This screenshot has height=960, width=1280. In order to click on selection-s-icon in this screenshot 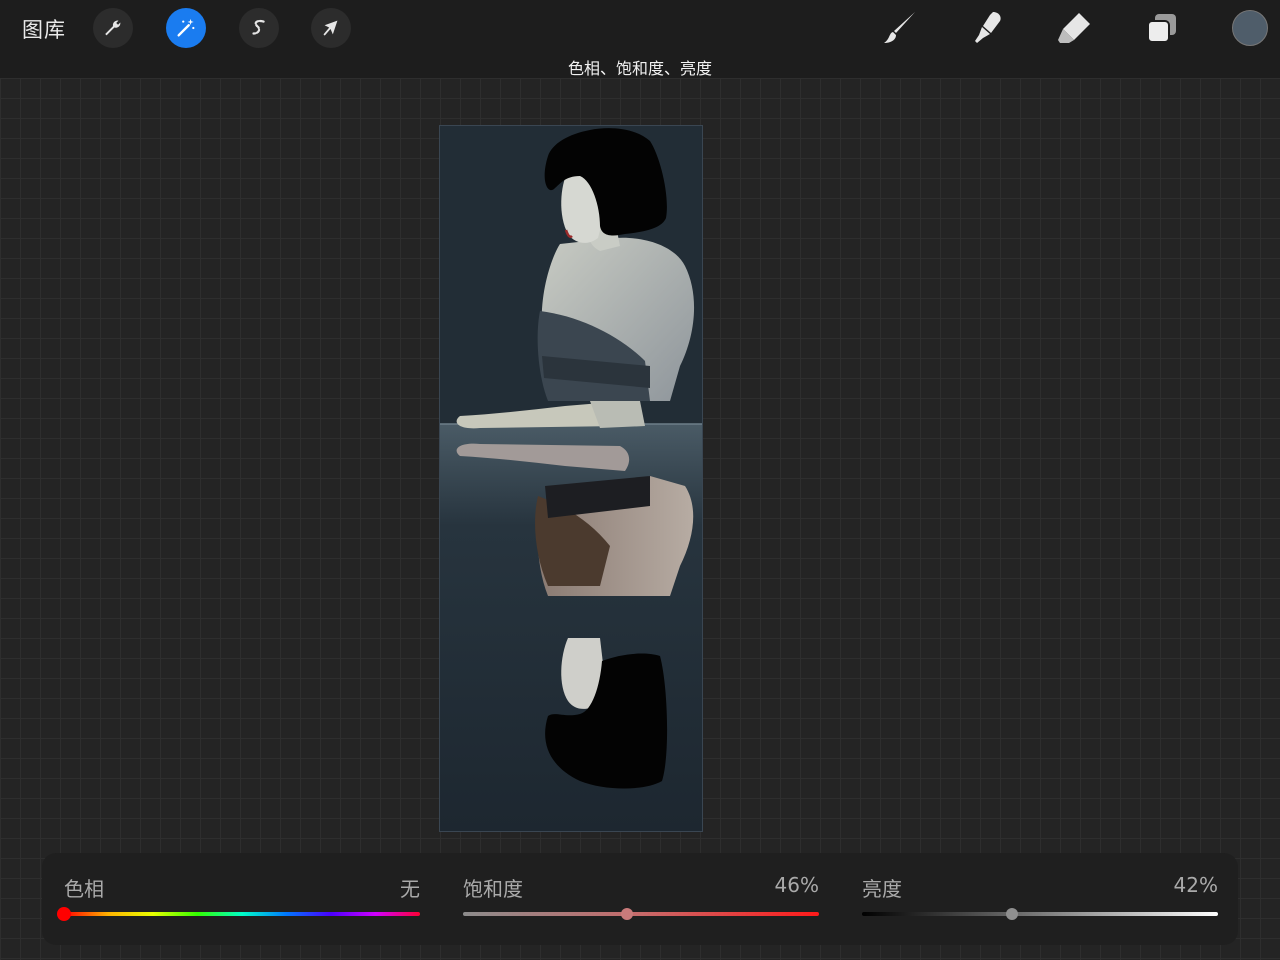, I will do `click(258, 27)`.